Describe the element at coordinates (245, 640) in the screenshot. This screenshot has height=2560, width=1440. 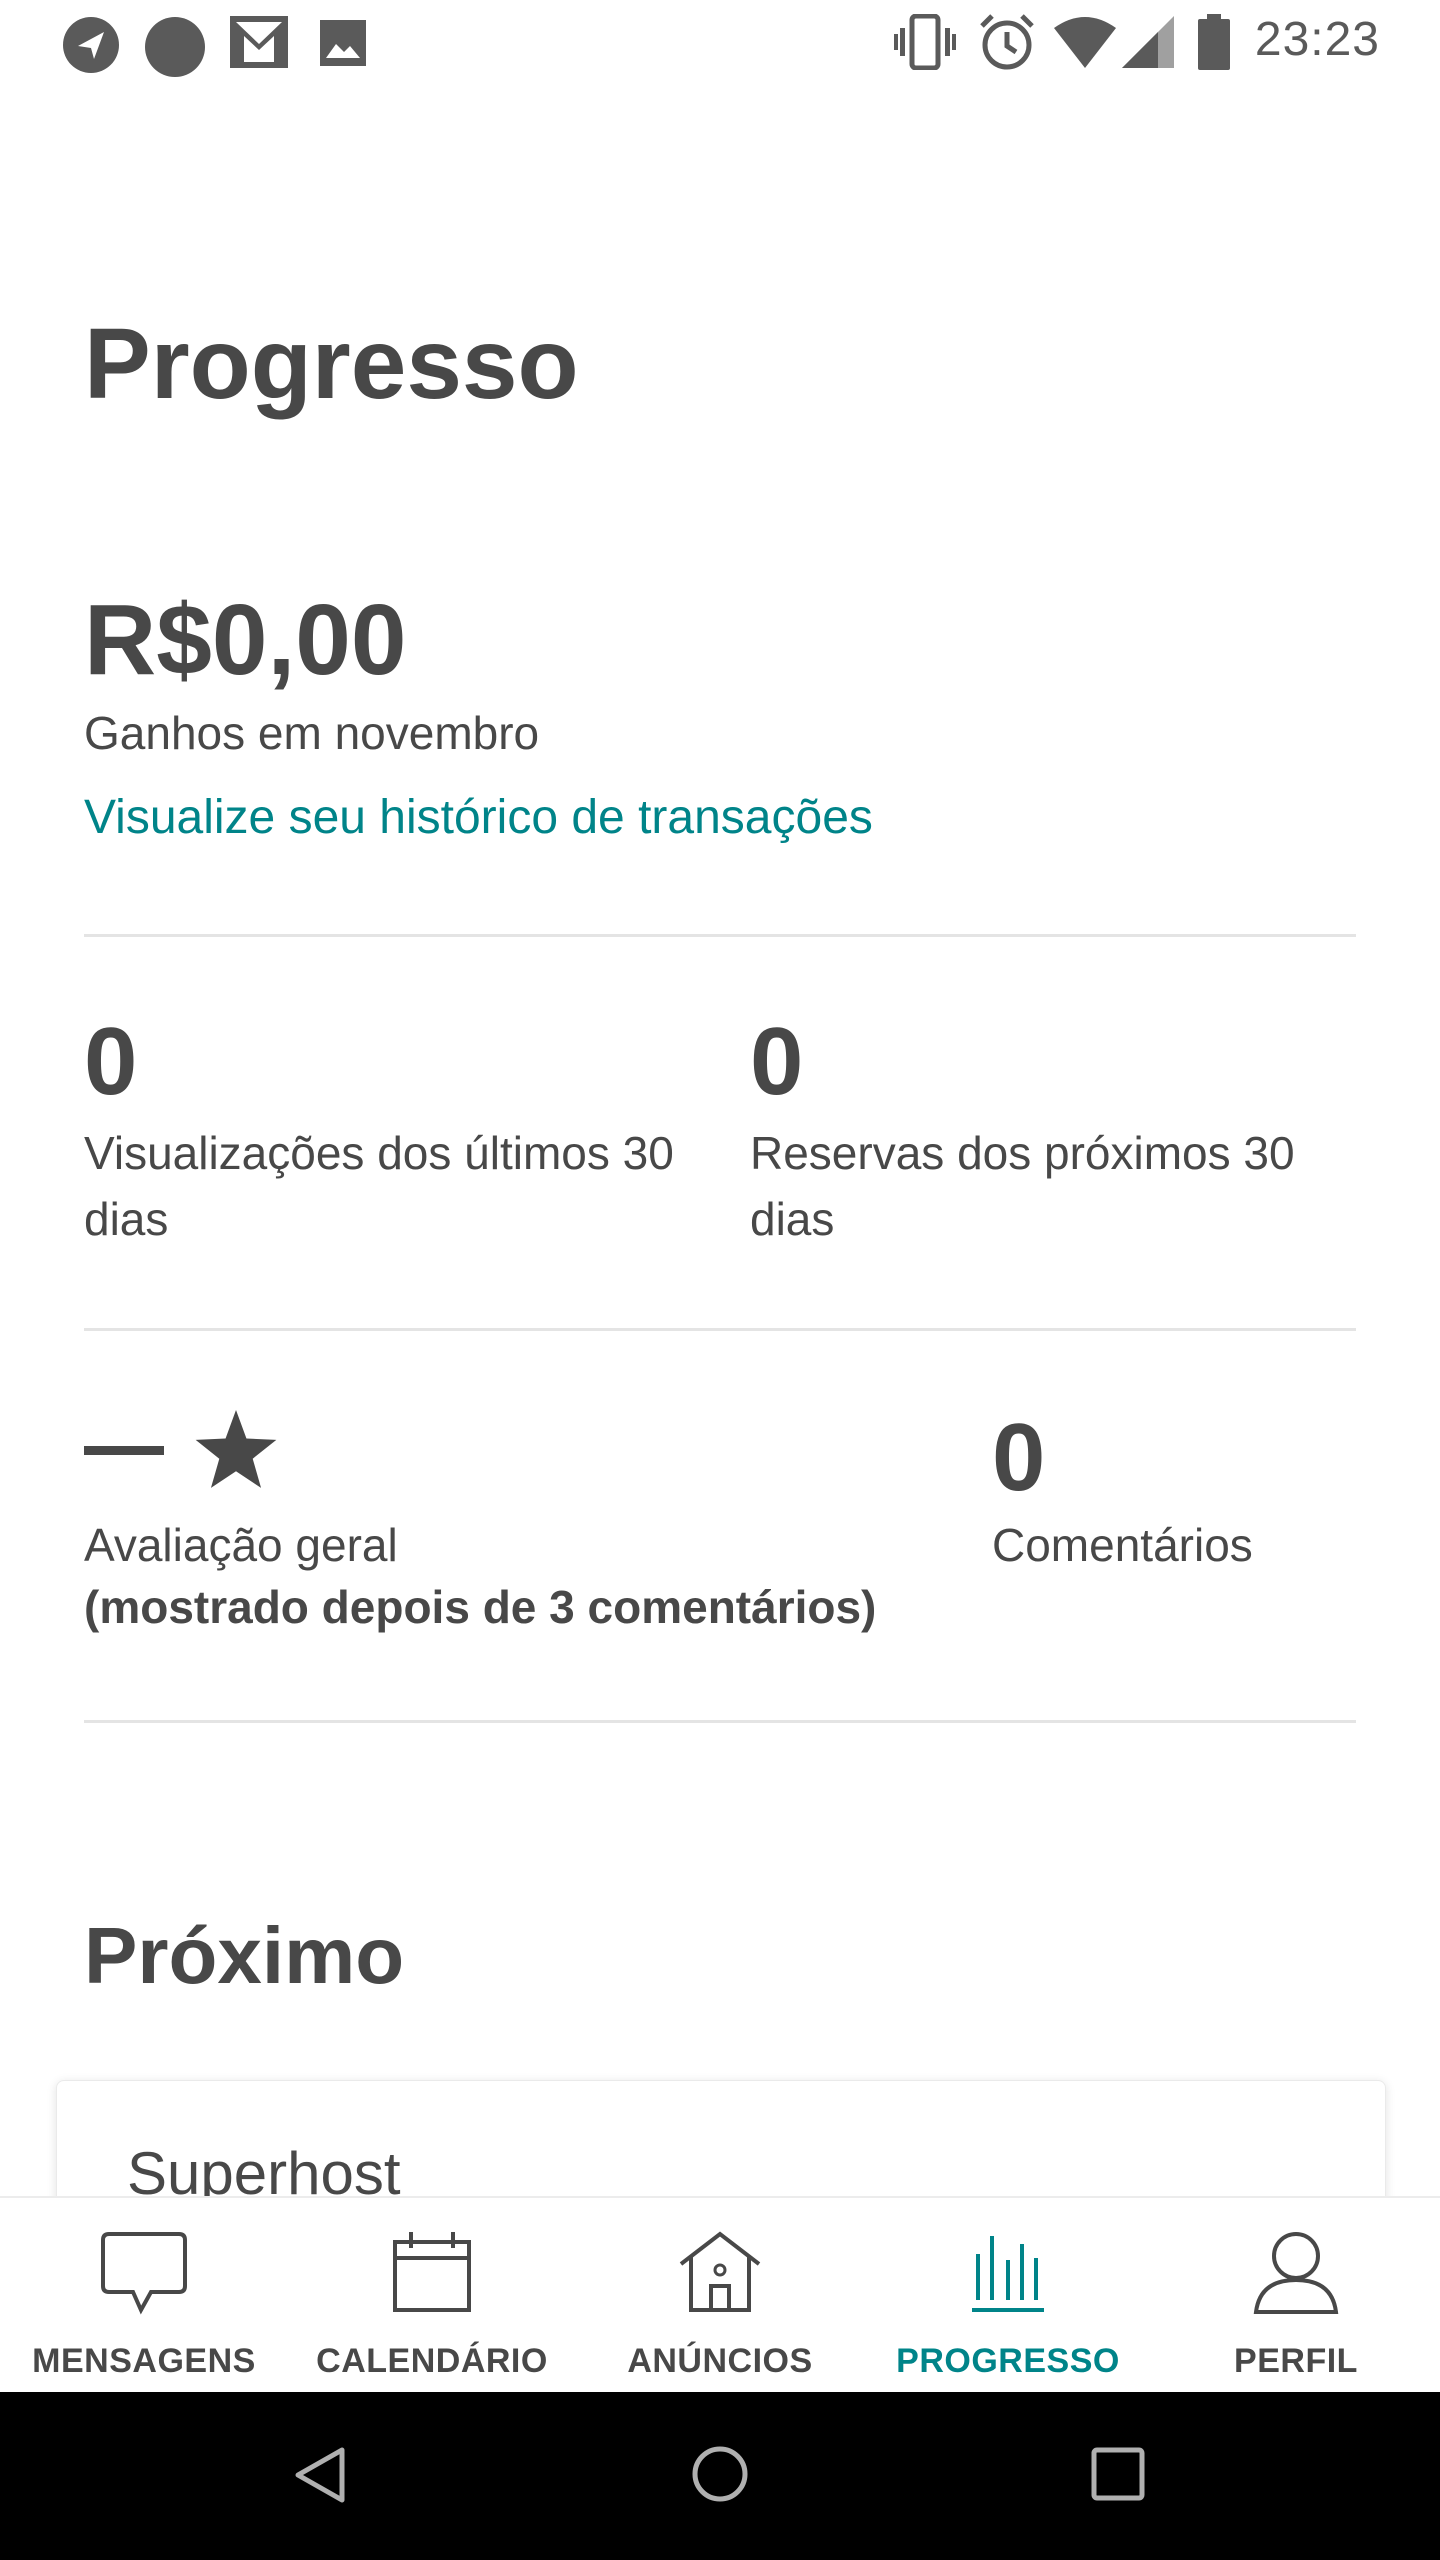
I see `earnings-amount: R$0,00` at that location.